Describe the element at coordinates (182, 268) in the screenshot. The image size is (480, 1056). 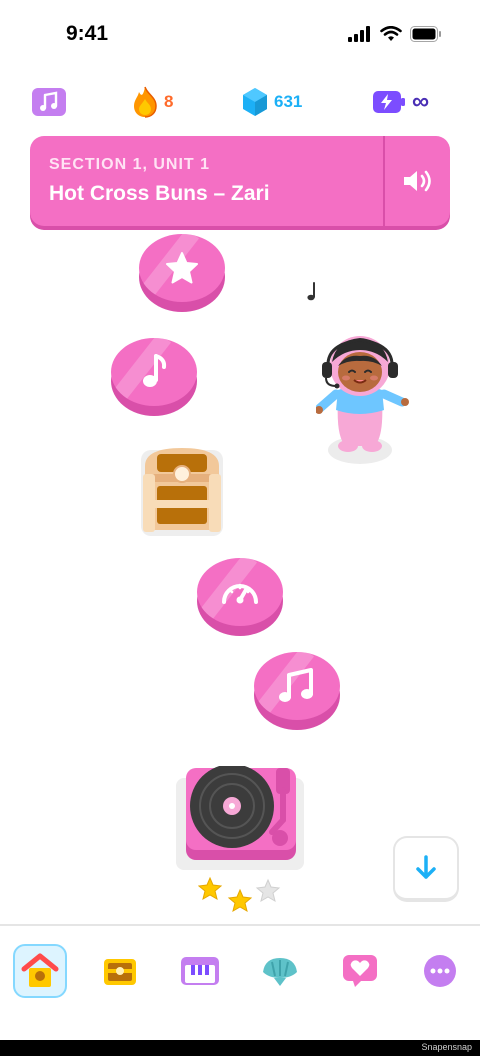
I see `star-icon` at that location.